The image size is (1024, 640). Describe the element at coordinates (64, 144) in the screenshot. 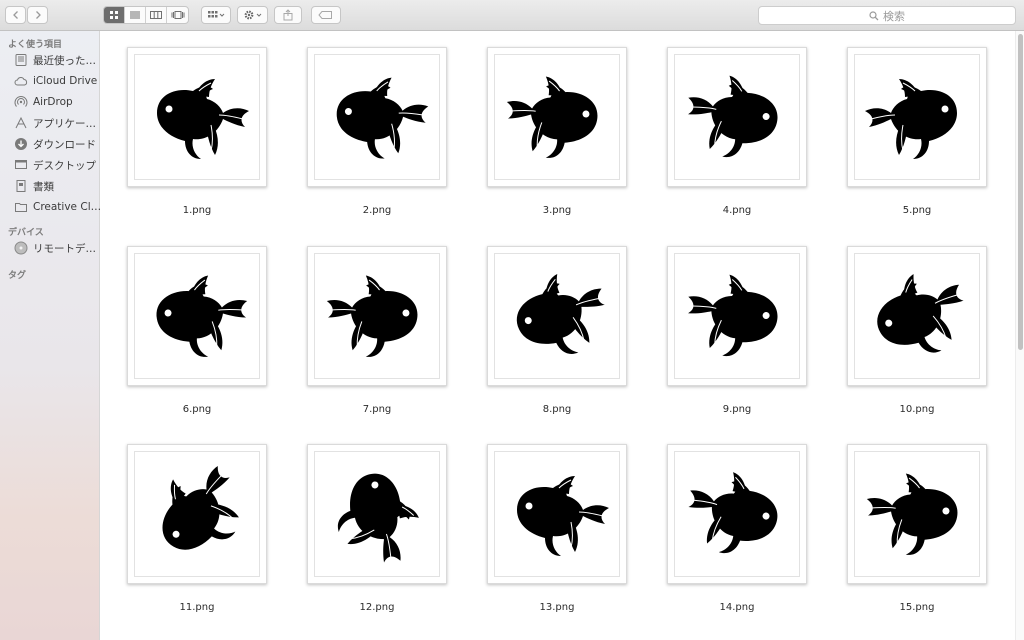

I see `sidebar-item-label: ダウンロード` at that location.